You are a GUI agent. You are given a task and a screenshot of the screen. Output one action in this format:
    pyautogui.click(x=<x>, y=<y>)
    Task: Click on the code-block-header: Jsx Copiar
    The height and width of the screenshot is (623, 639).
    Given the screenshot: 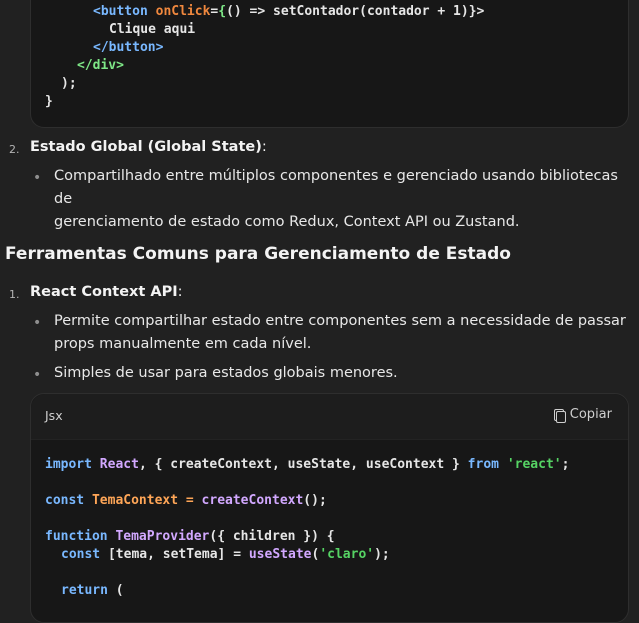 What is the action you would take?
    pyautogui.click(x=329, y=417)
    